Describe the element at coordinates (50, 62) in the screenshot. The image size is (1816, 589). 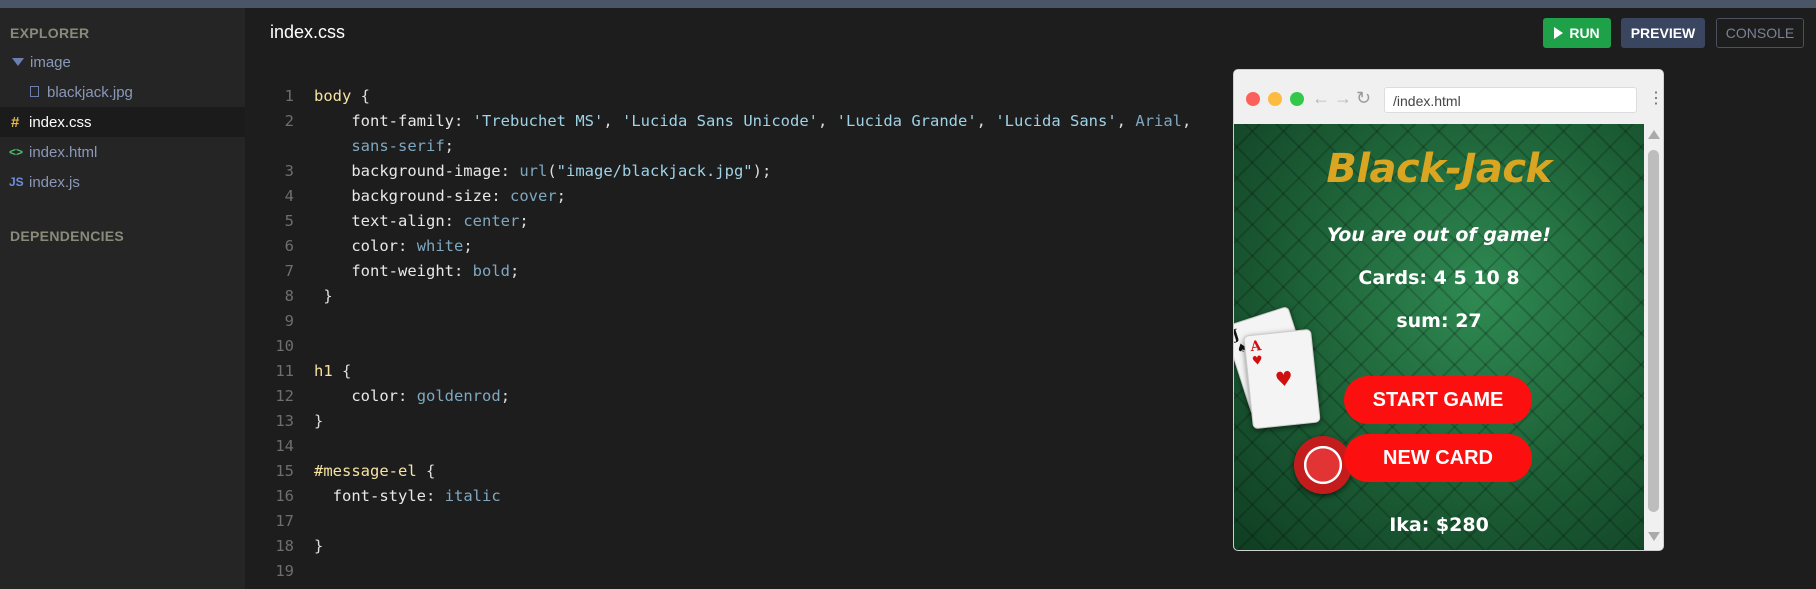
I see `sidebar-item-label: image` at that location.